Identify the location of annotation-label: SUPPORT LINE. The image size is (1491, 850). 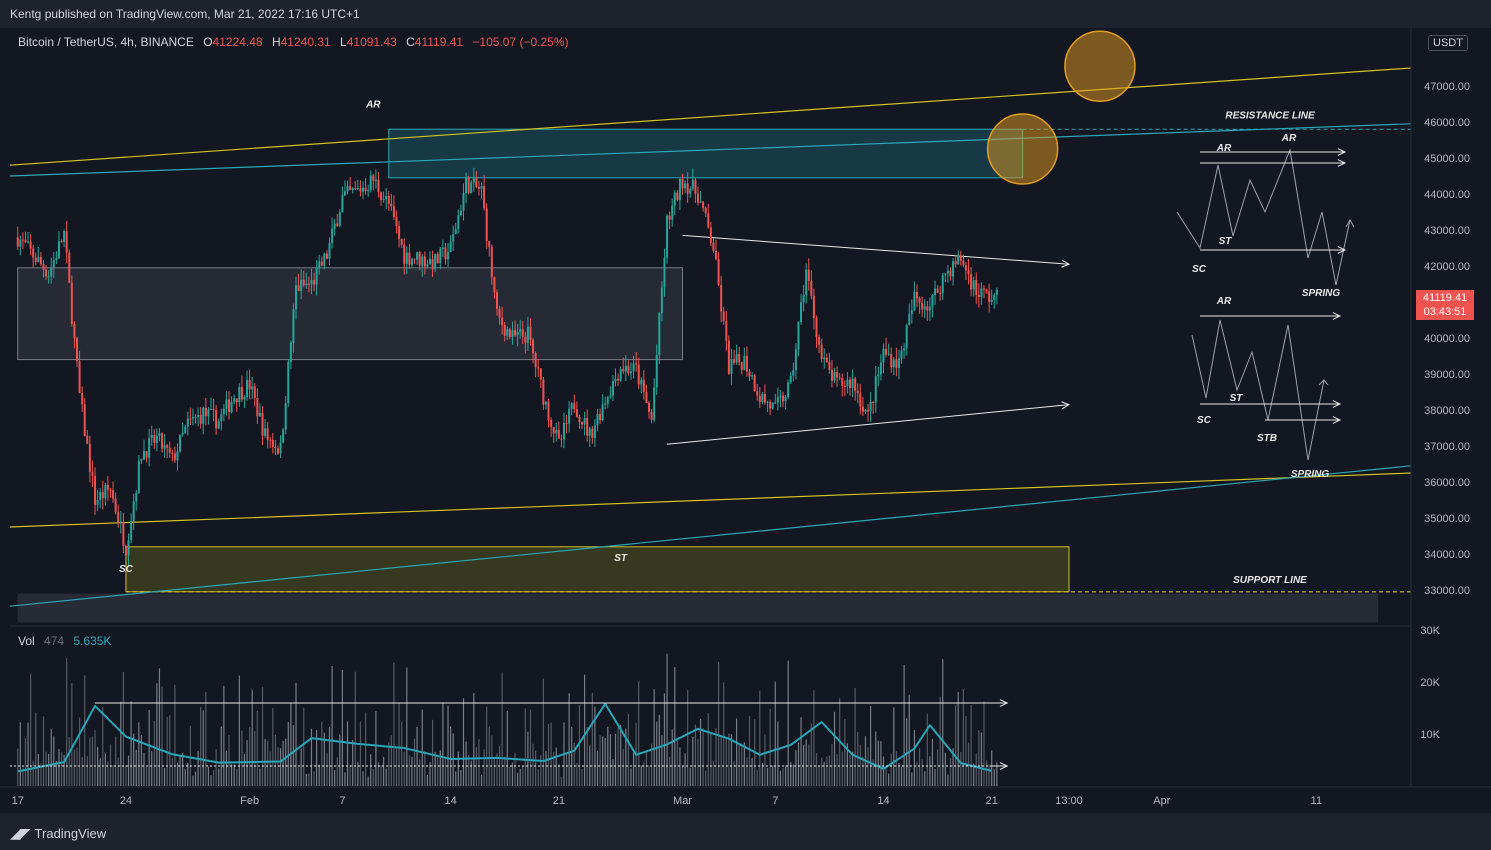
(1270, 580).